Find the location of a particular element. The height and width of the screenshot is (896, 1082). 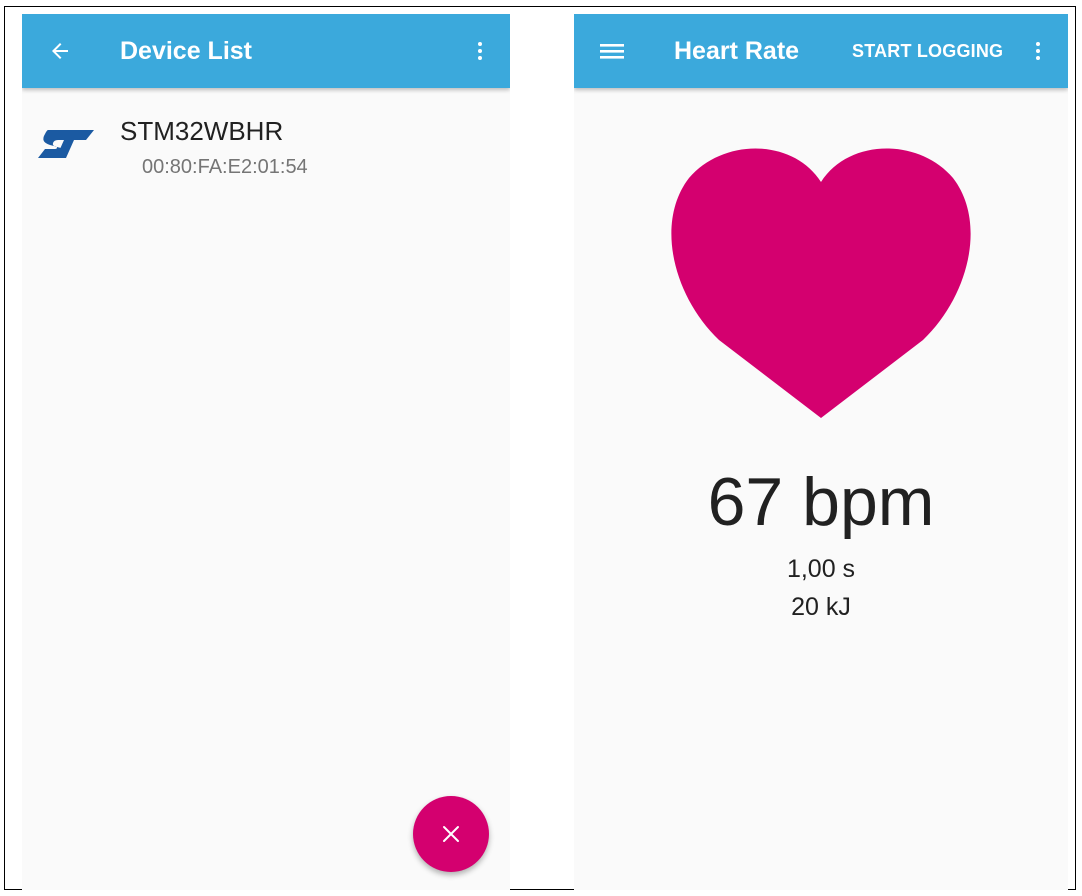

device-address: 00:80:FA:E2:01:54 is located at coordinates (225, 167).